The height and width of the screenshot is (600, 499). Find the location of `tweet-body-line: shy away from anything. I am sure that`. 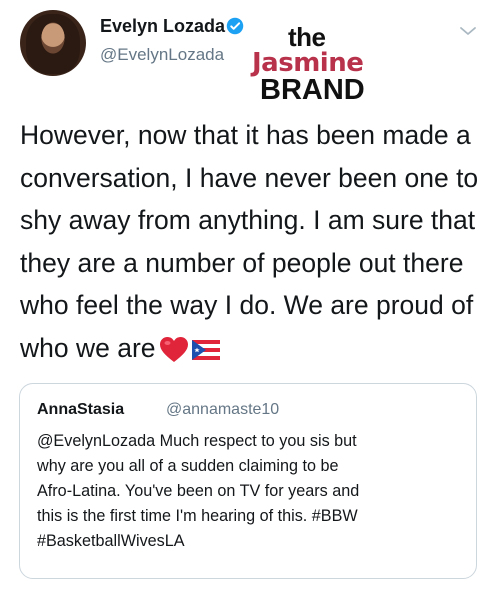

tweet-body-line: shy away from anything. I am sure that is located at coordinates (248, 220).